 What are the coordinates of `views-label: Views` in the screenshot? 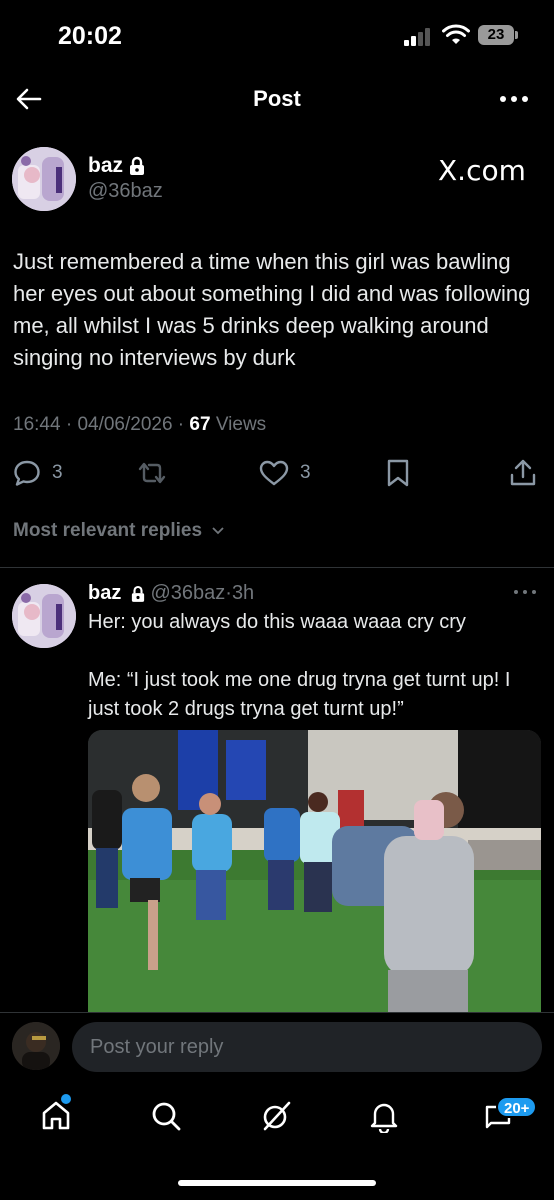 It's located at (241, 424).